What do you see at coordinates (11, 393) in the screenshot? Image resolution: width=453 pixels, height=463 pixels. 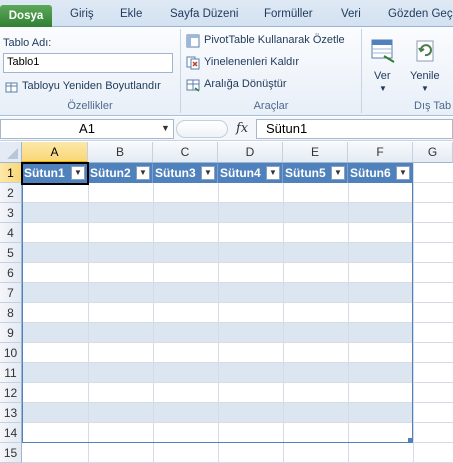 I see `row-header: 12` at bounding box center [11, 393].